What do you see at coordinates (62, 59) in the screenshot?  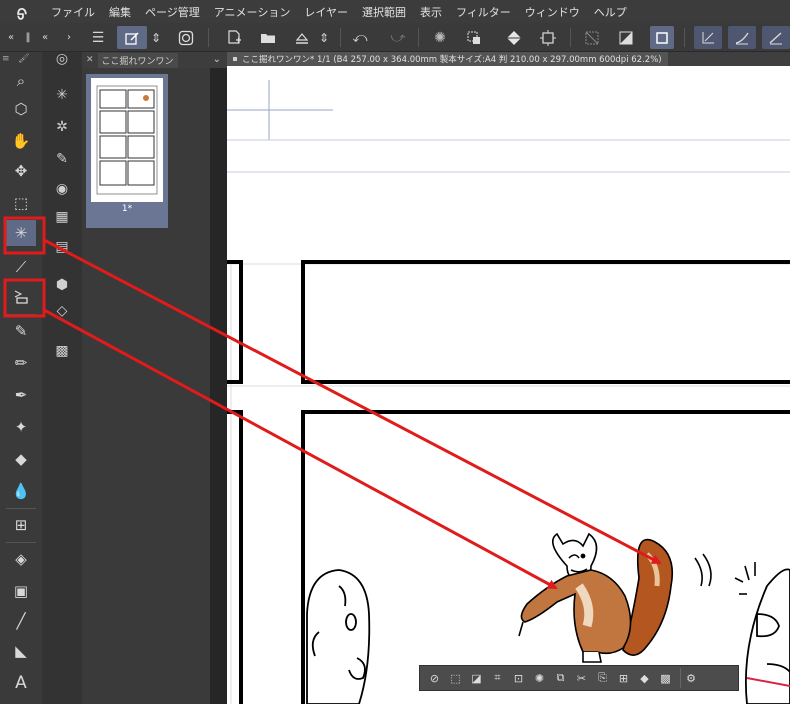 I see `navigator-icon: ◎` at bounding box center [62, 59].